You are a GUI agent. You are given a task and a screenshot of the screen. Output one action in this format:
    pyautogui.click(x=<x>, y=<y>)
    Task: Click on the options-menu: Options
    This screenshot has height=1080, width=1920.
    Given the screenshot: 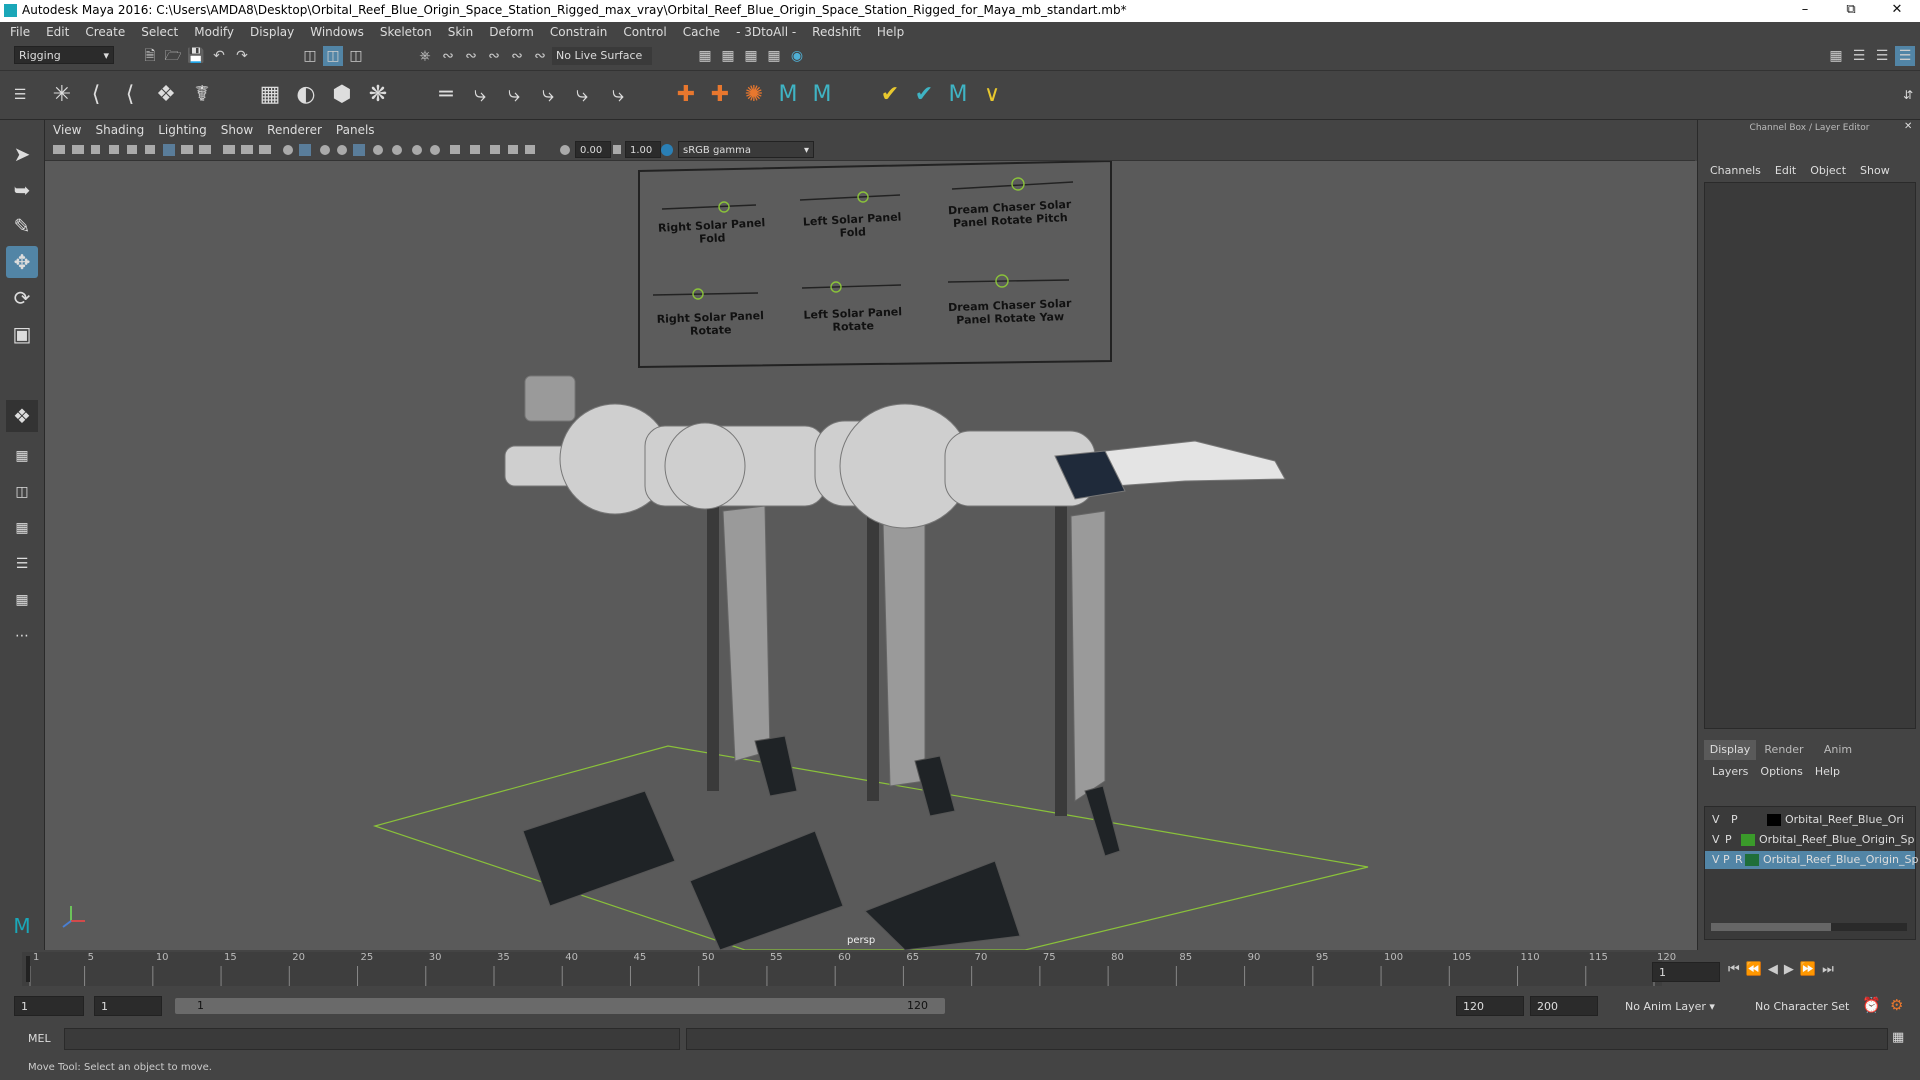 What is the action you would take?
    pyautogui.click(x=1781, y=771)
    